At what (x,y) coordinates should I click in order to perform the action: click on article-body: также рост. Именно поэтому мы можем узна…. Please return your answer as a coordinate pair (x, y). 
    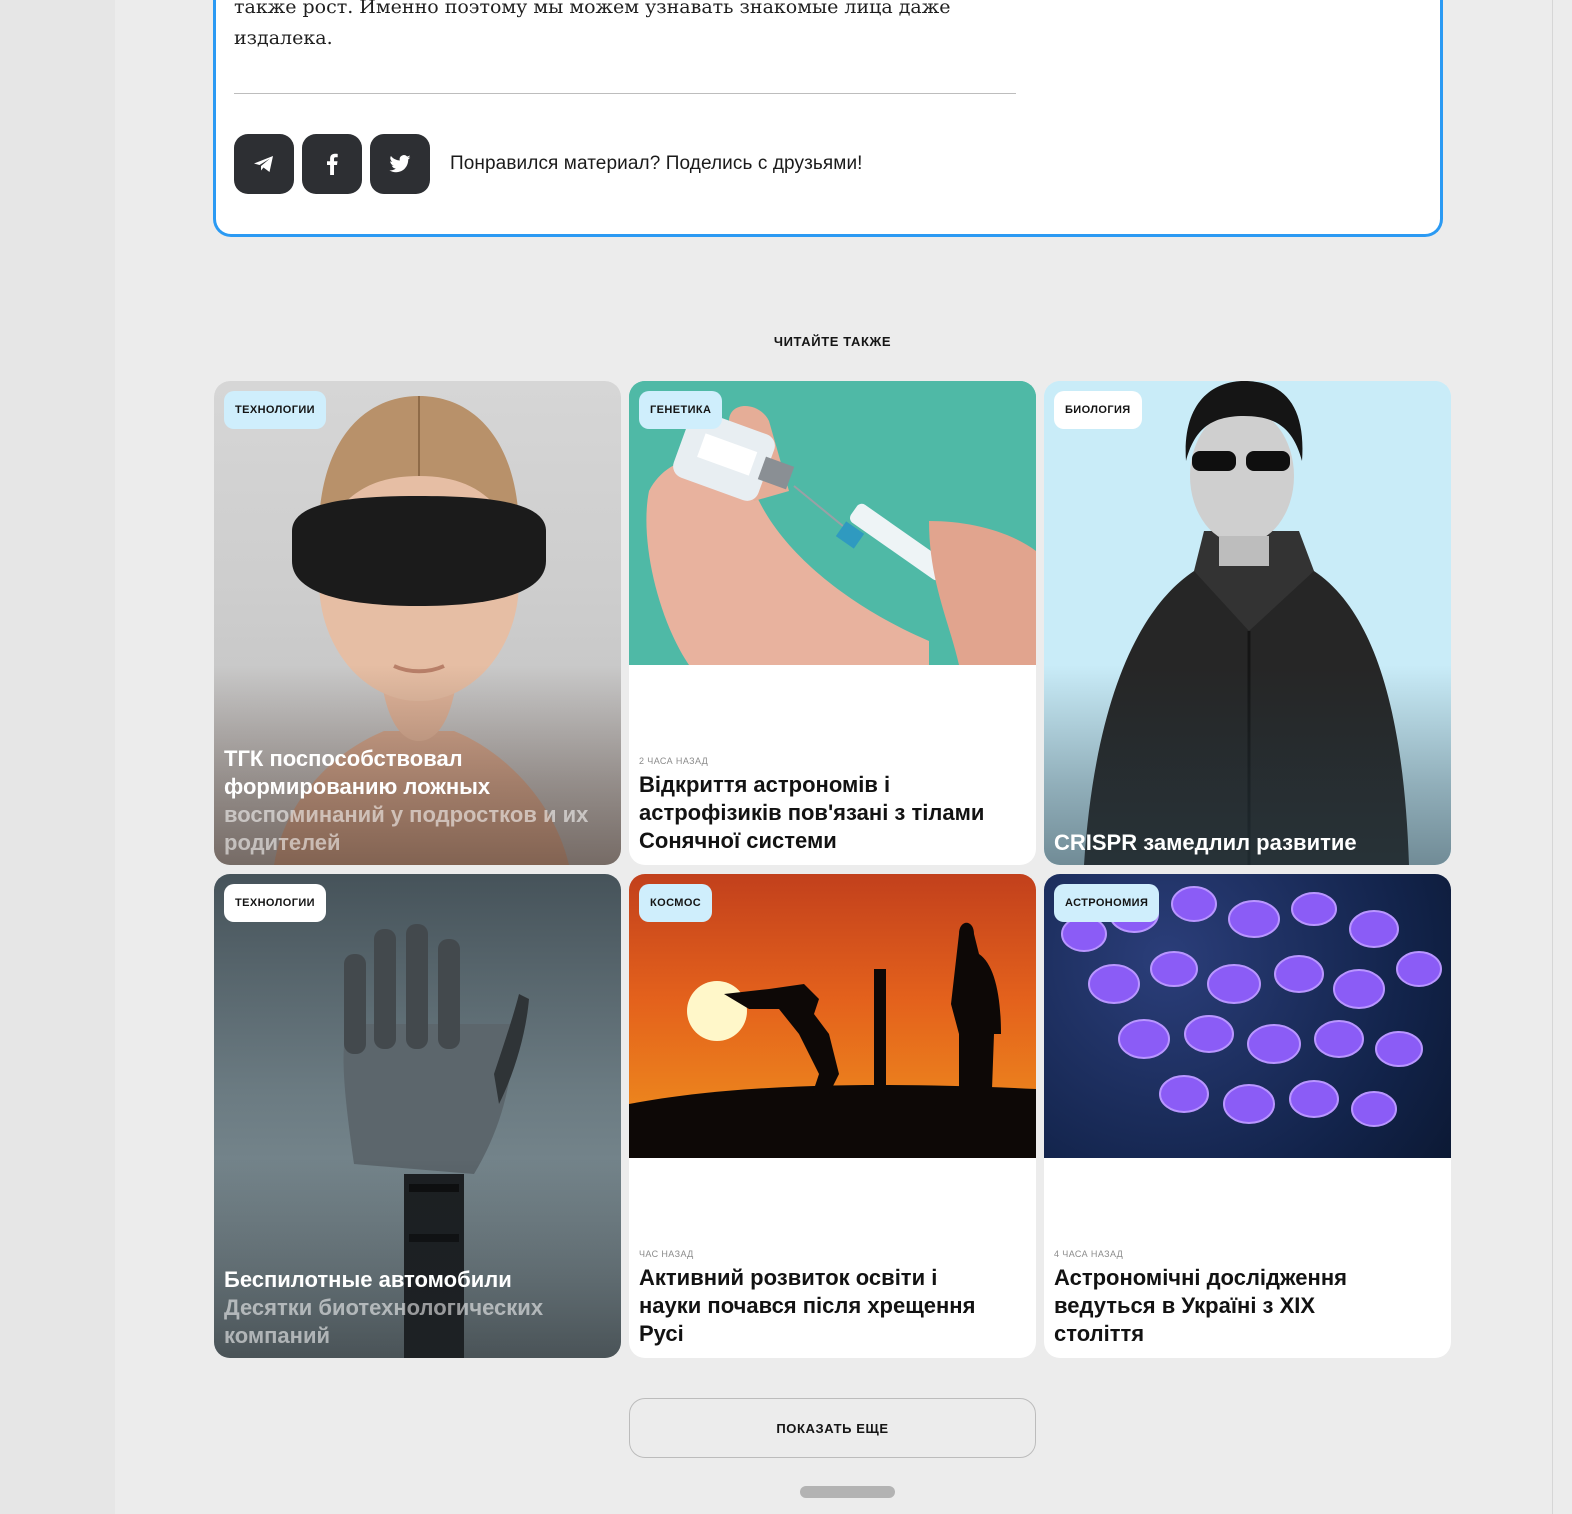
    Looking at the image, I should click on (614, 27).